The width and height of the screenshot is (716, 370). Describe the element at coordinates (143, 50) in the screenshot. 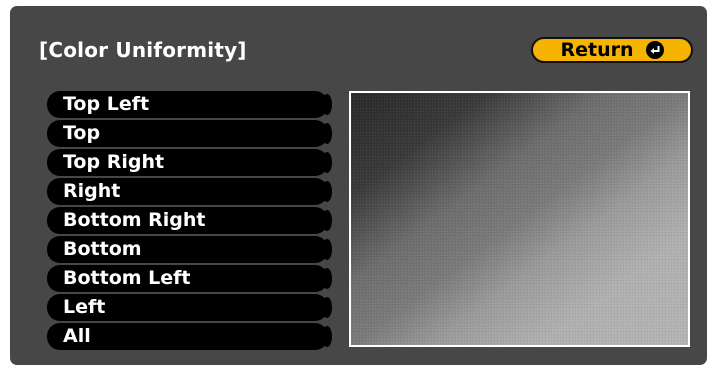

I see `dialog-title: [Color Uniformity]` at that location.